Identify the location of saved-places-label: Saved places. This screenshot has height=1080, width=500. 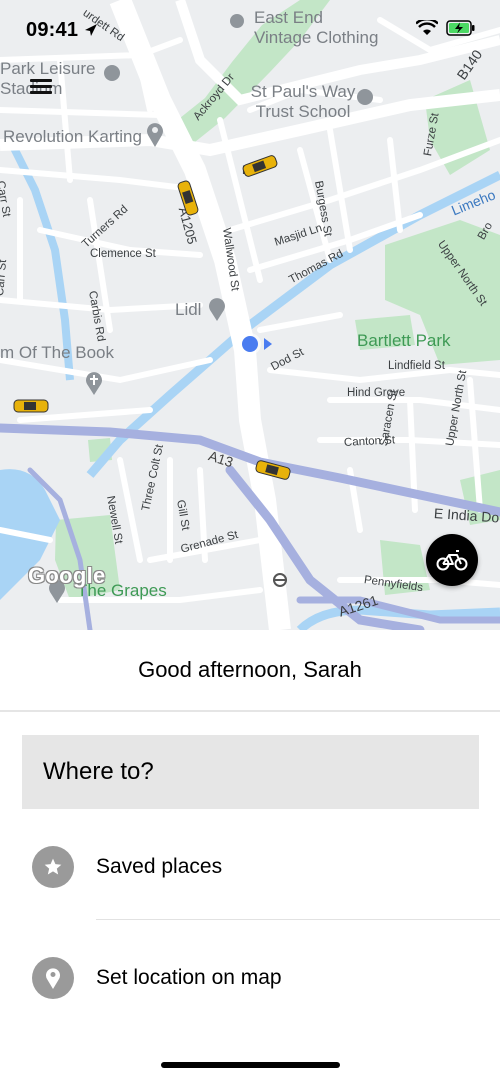
(159, 866).